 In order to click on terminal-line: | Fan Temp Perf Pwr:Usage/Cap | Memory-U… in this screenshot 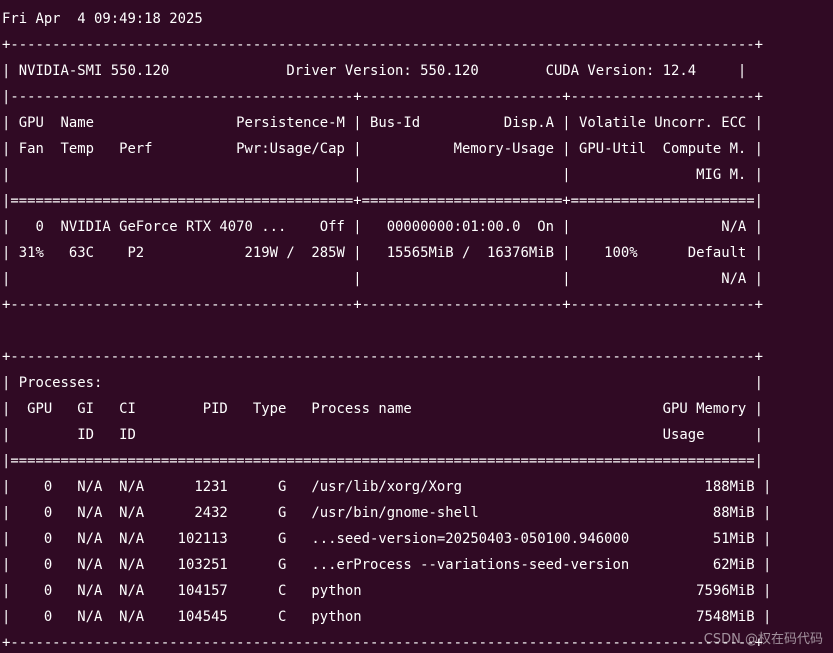, I will do `click(383, 149)`.